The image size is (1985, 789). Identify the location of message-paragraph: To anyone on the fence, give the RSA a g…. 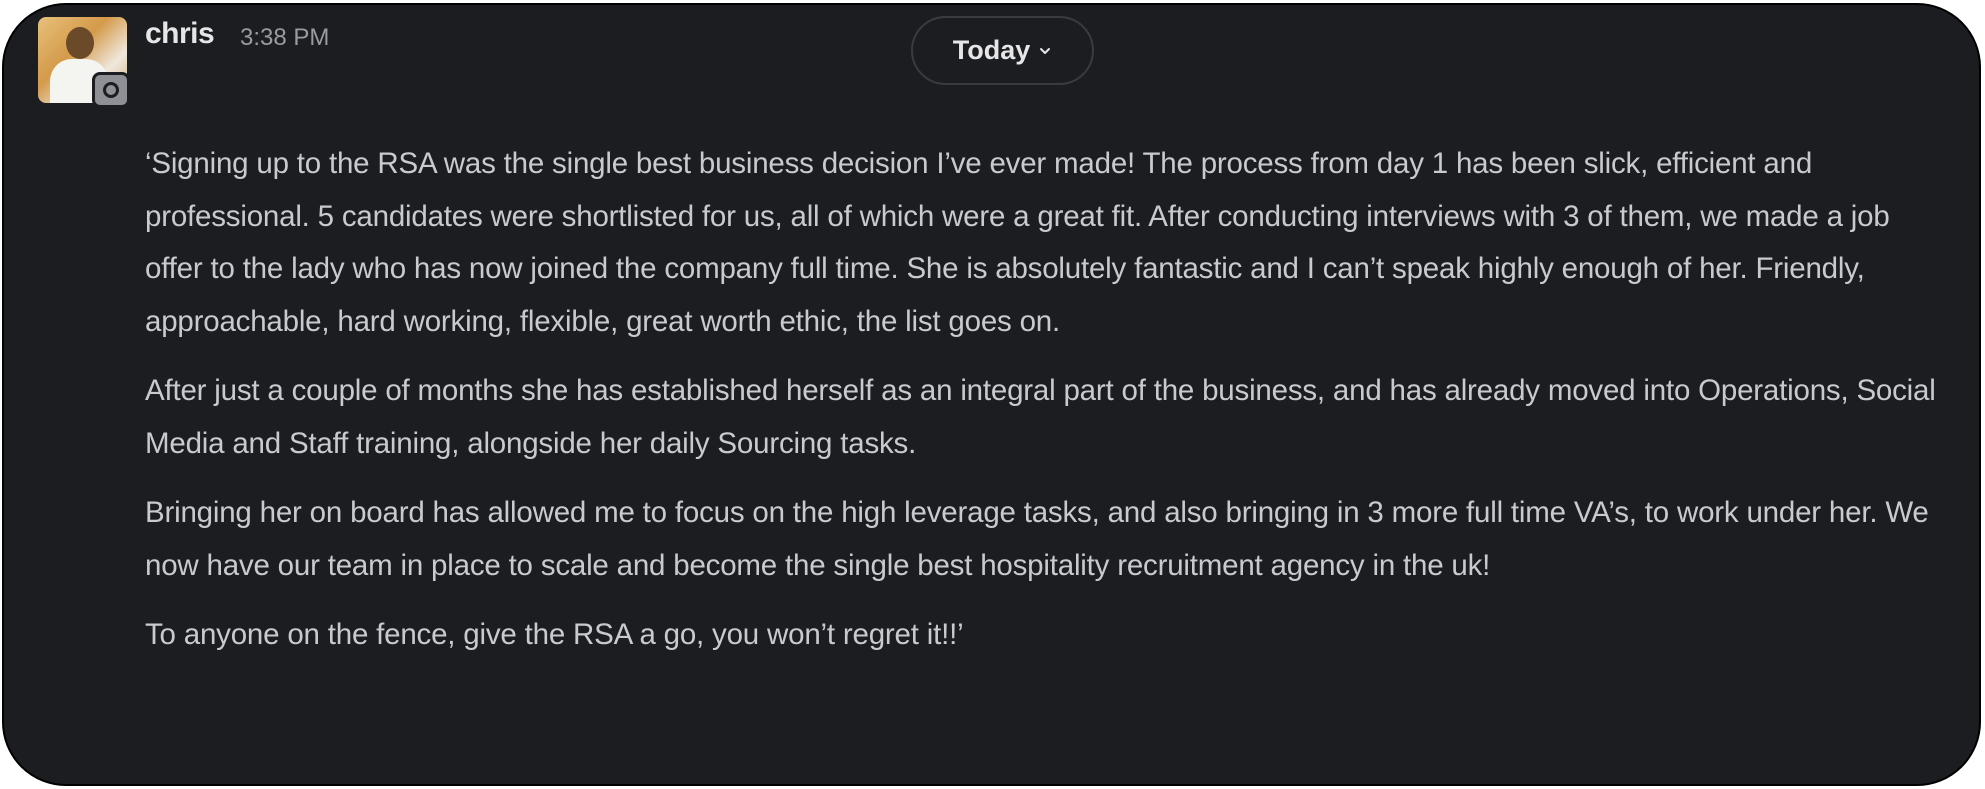
(554, 634).